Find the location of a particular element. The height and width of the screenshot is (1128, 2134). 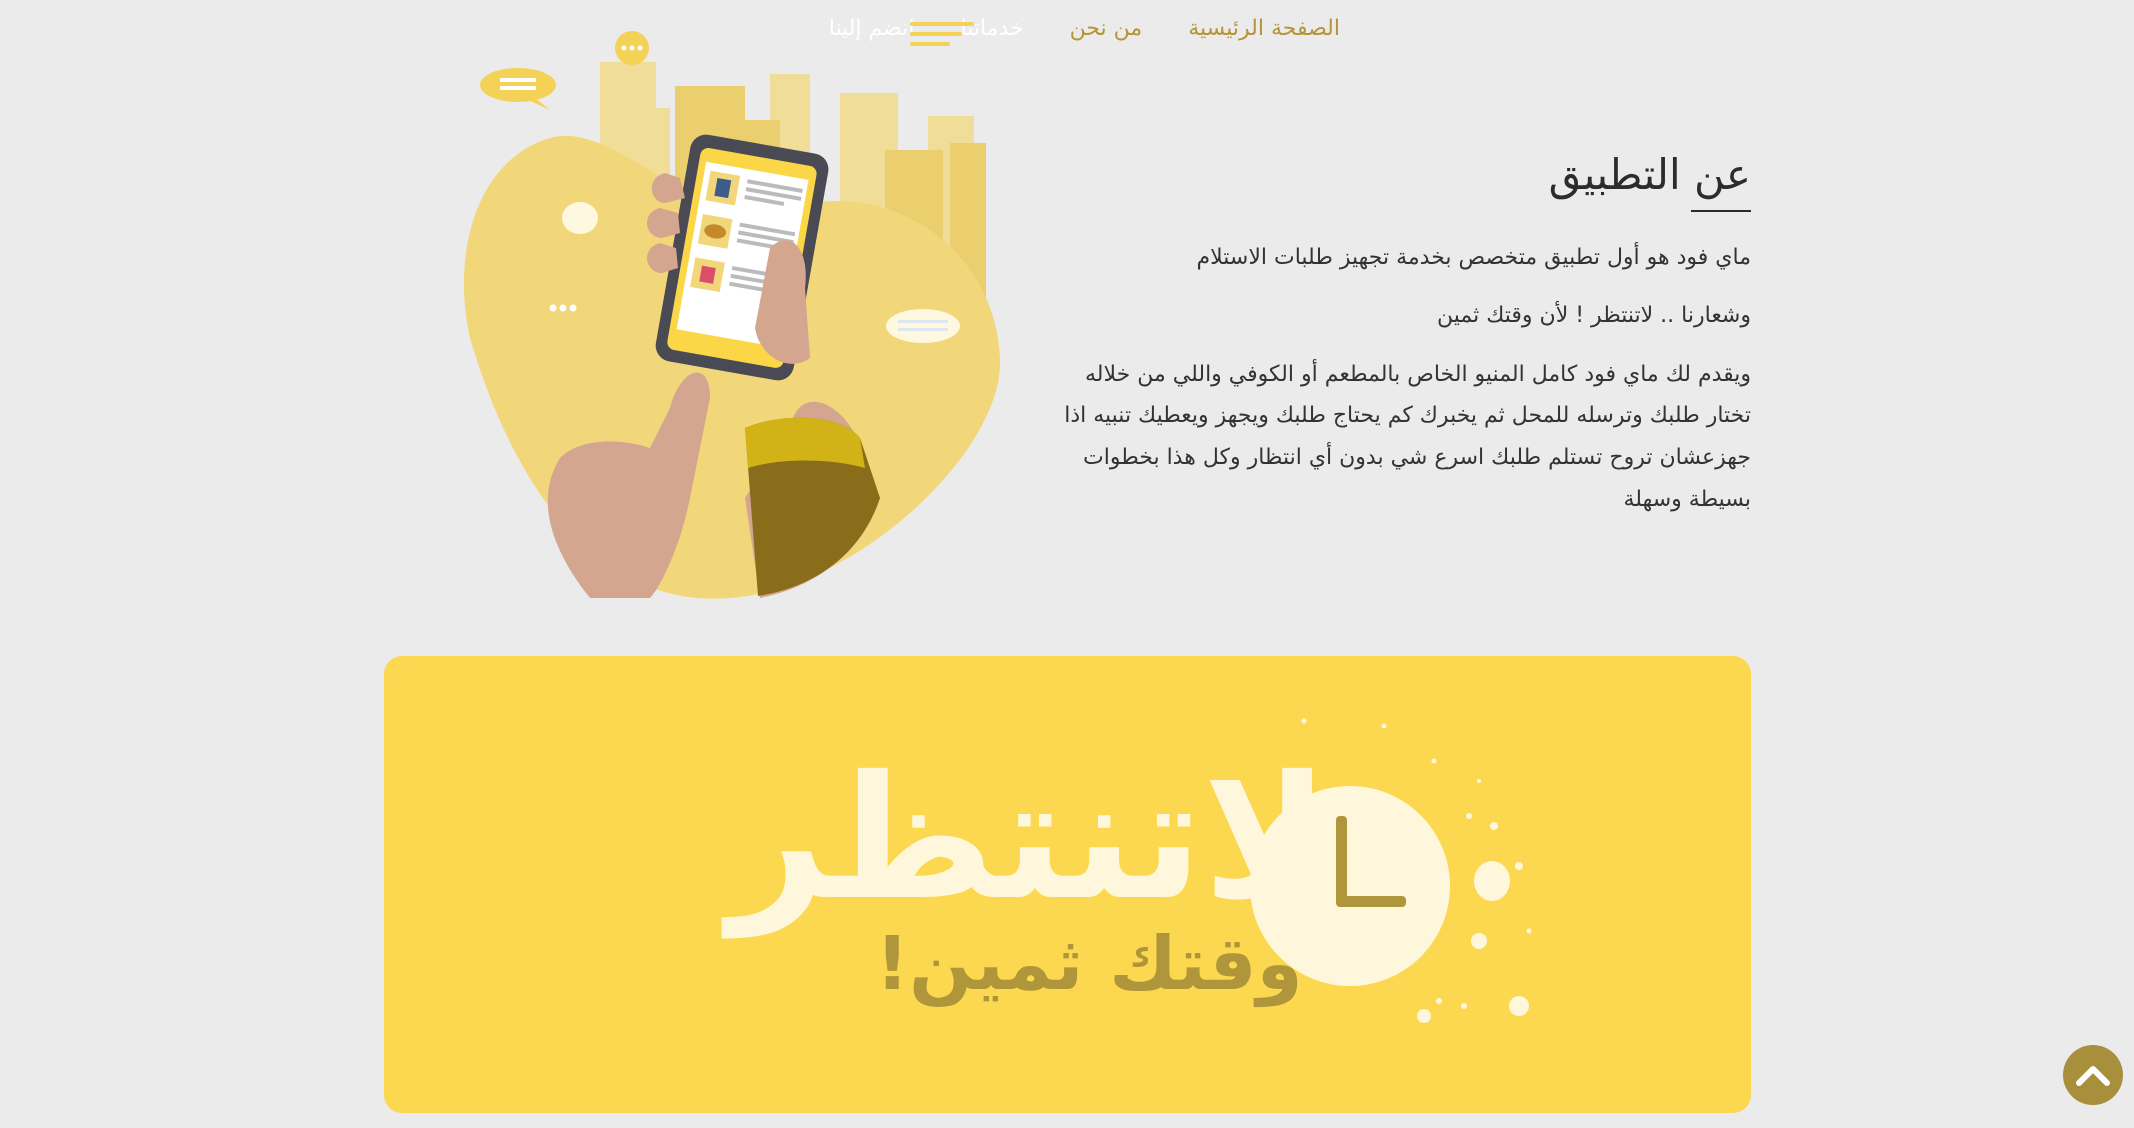

banner-subtitle: وقتك ثمين! is located at coordinates (1089, 964).